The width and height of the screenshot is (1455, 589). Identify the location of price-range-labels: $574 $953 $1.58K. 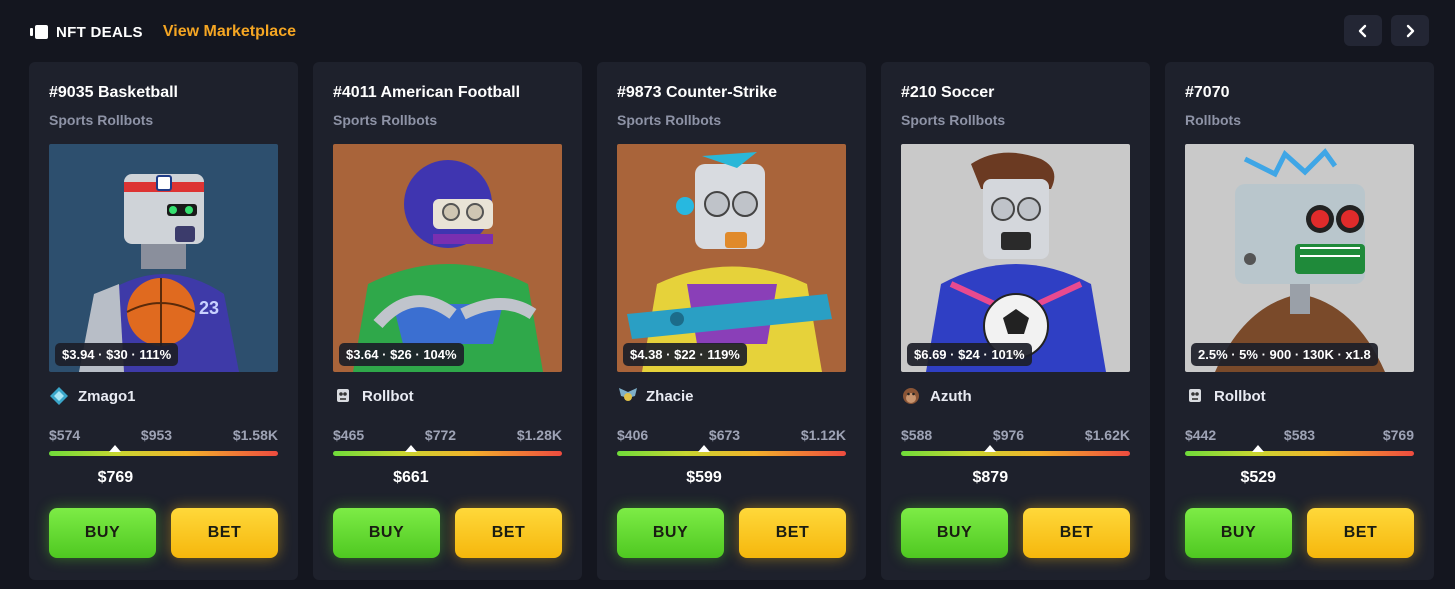
(163, 435).